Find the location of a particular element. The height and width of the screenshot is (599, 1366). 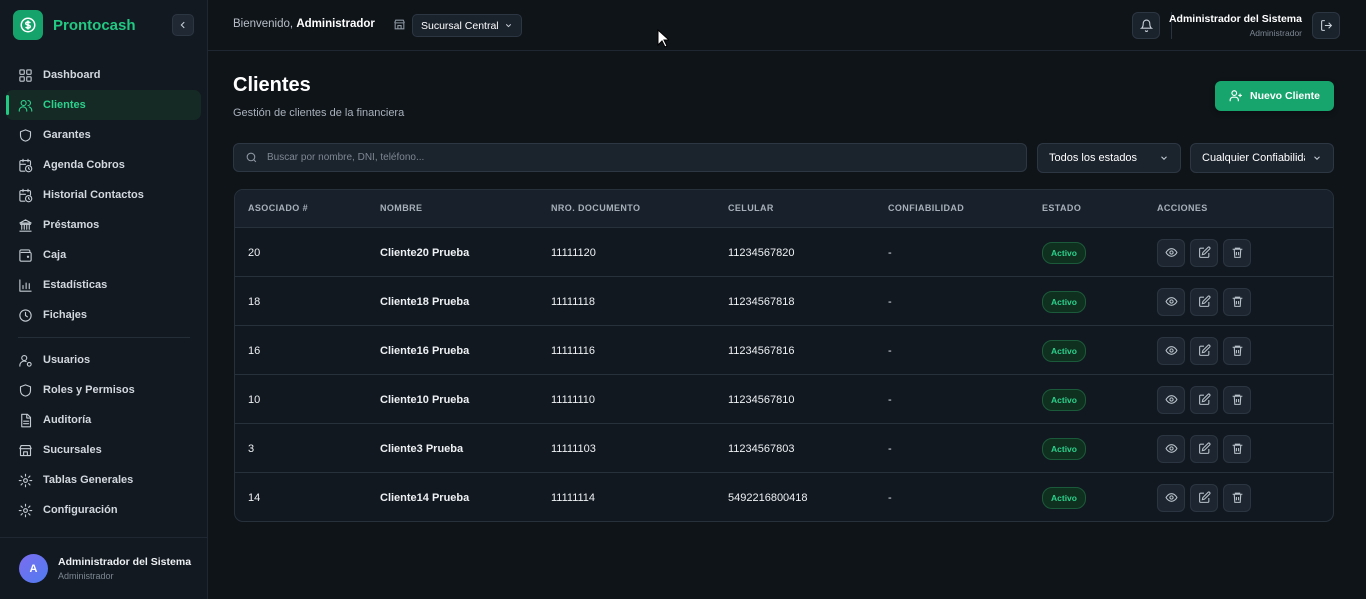

topbar-user: Administrador del Sistema Administrador is located at coordinates (1235, 25).